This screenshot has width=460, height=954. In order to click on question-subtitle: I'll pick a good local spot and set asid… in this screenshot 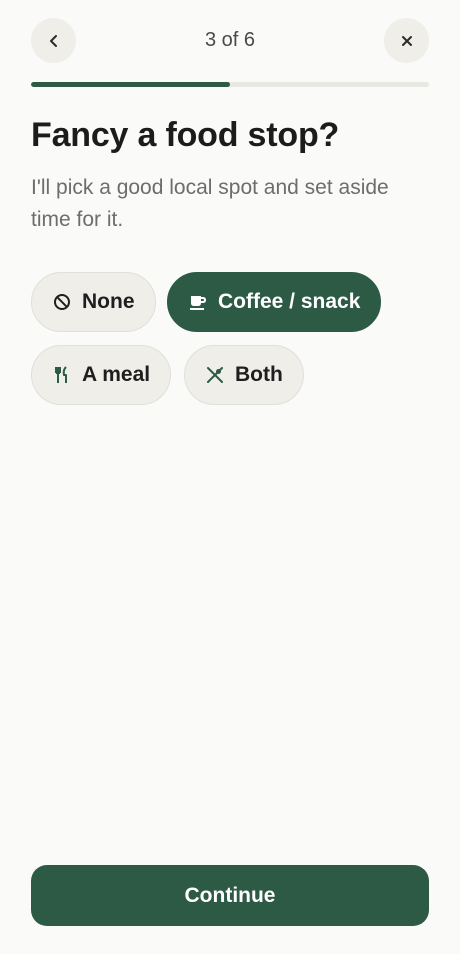, I will do `click(210, 203)`.